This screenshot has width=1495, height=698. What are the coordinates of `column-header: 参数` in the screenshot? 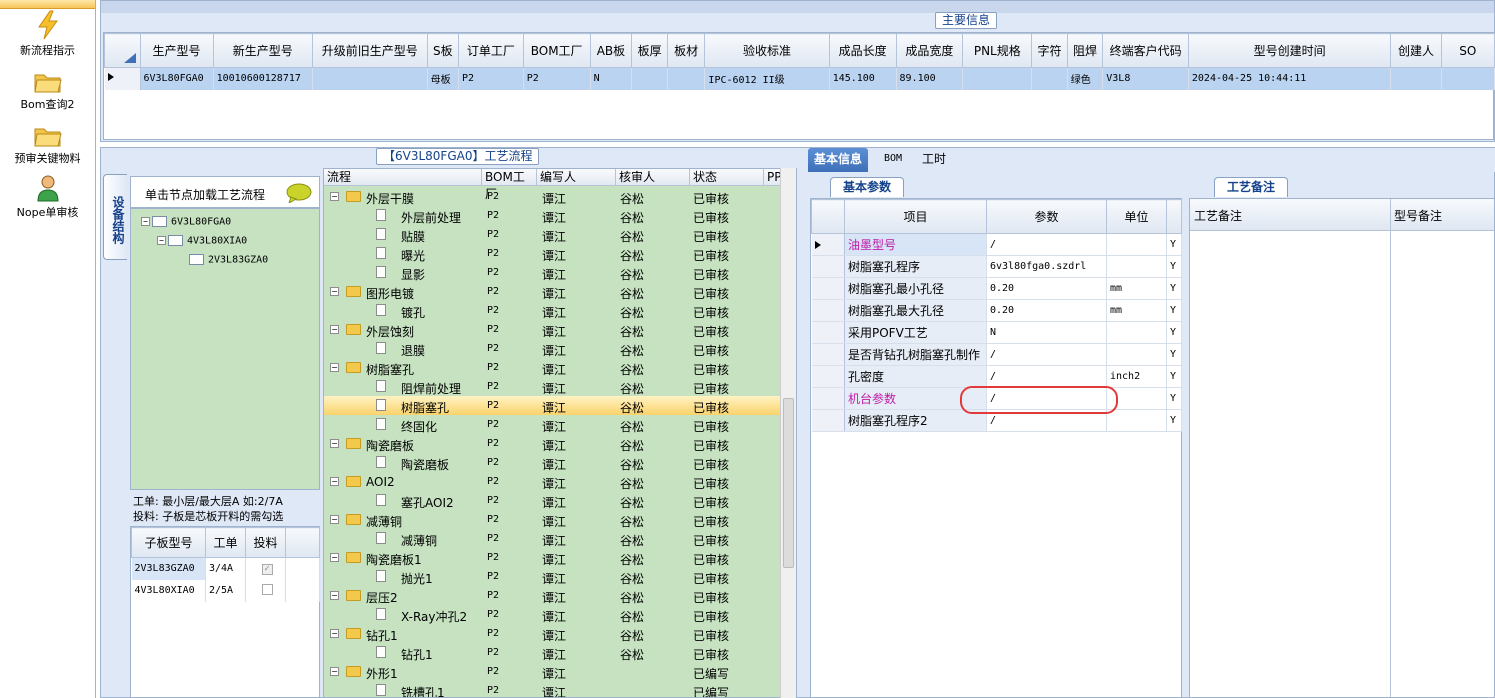 It's located at (1046, 216).